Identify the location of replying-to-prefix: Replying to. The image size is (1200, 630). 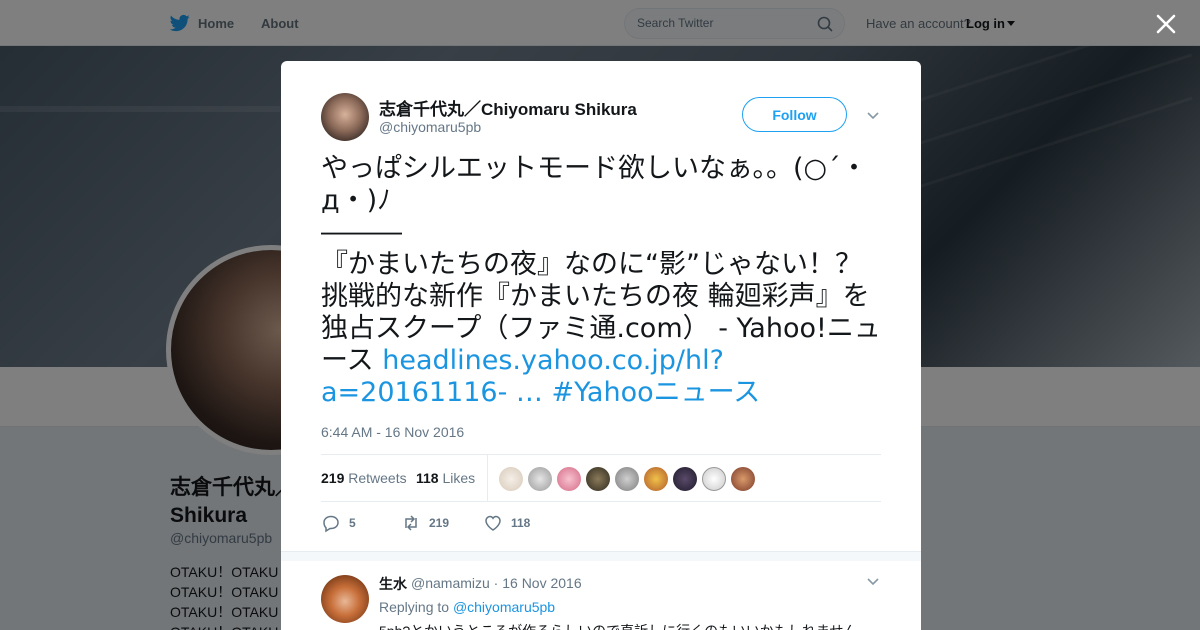
(414, 607).